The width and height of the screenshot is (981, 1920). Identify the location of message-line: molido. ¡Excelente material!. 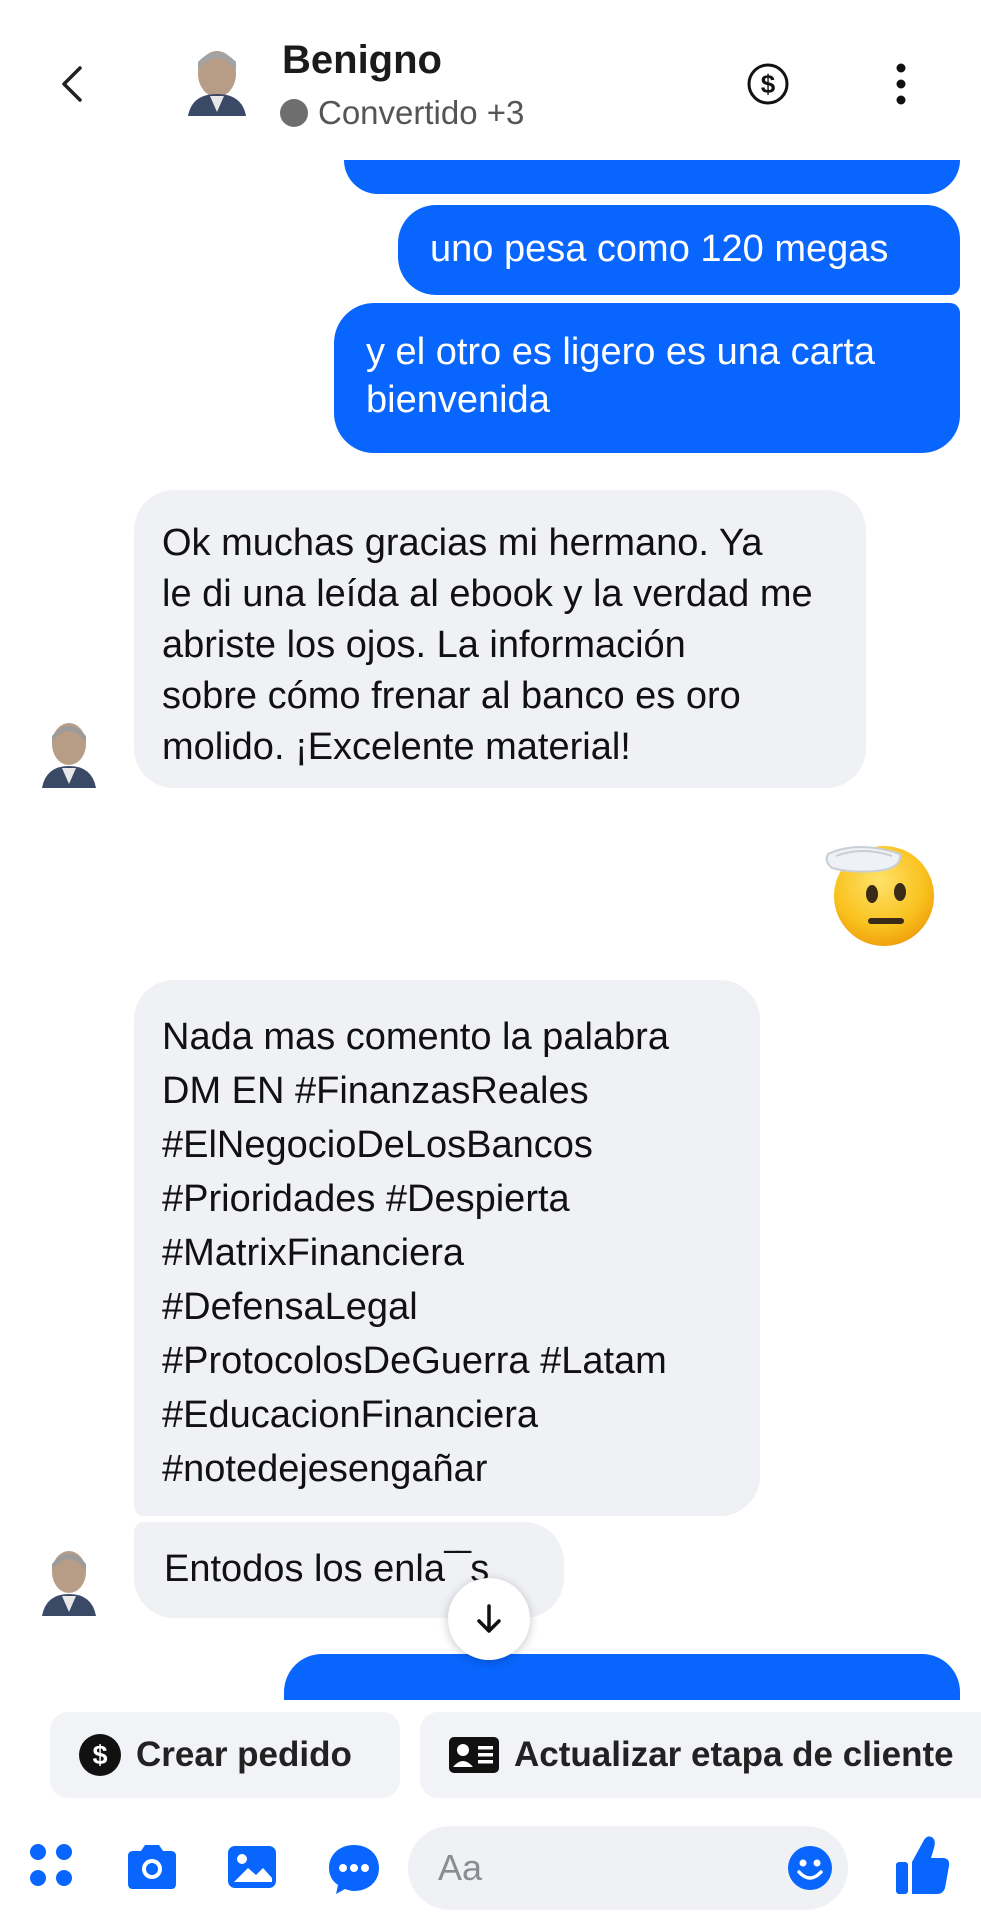
(396, 747).